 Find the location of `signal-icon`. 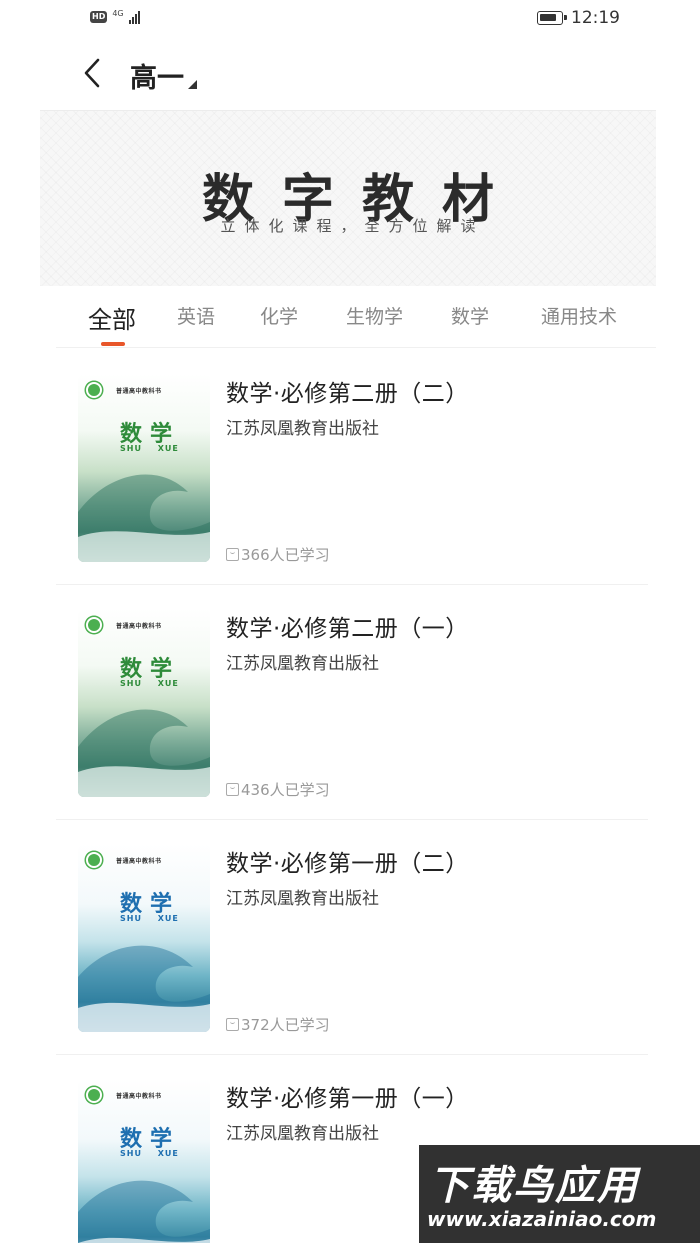

signal-icon is located at coordinates (134, 17).